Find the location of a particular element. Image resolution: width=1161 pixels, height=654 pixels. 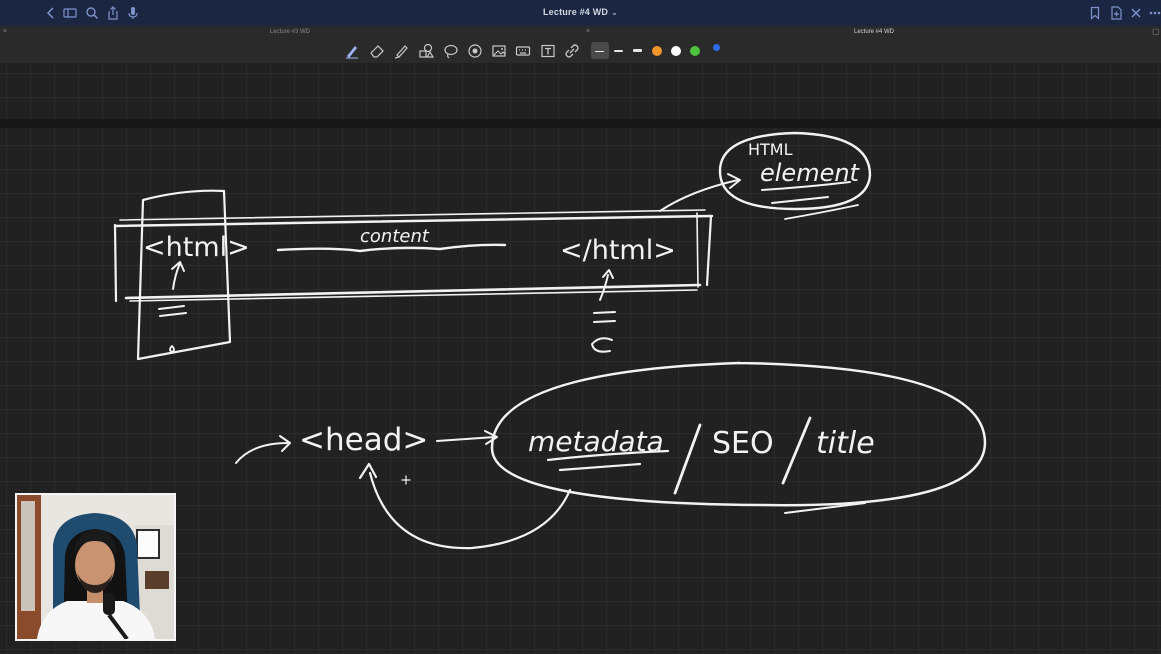

close-icon is located at coordinates (1136, 13).